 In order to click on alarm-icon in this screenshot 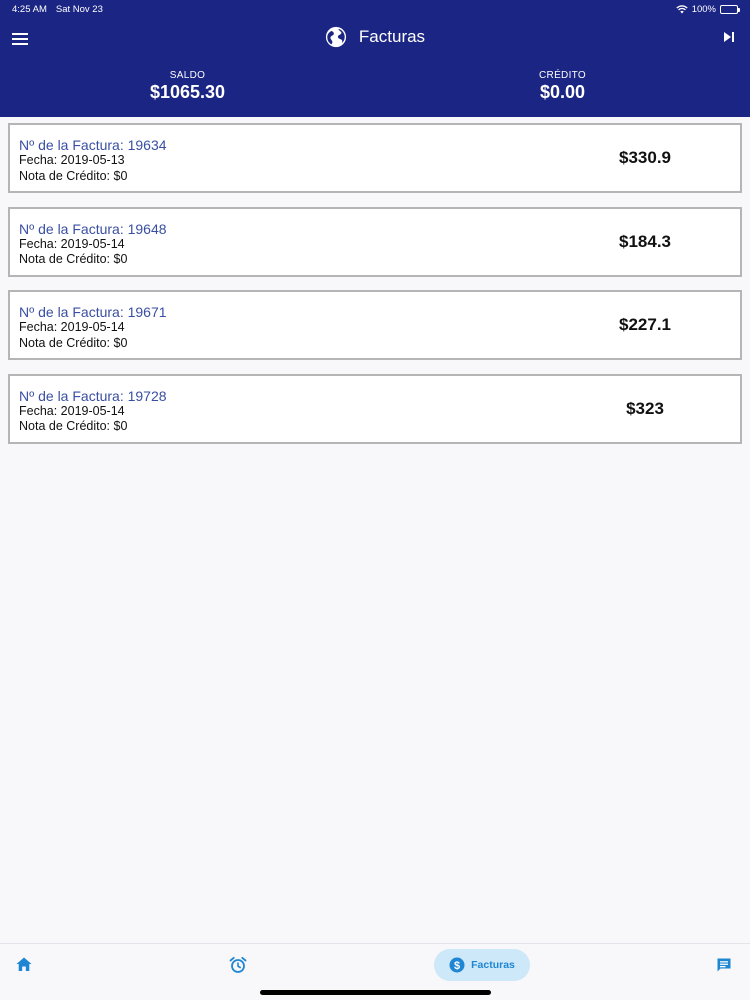, I will do `click(238, 965)`.